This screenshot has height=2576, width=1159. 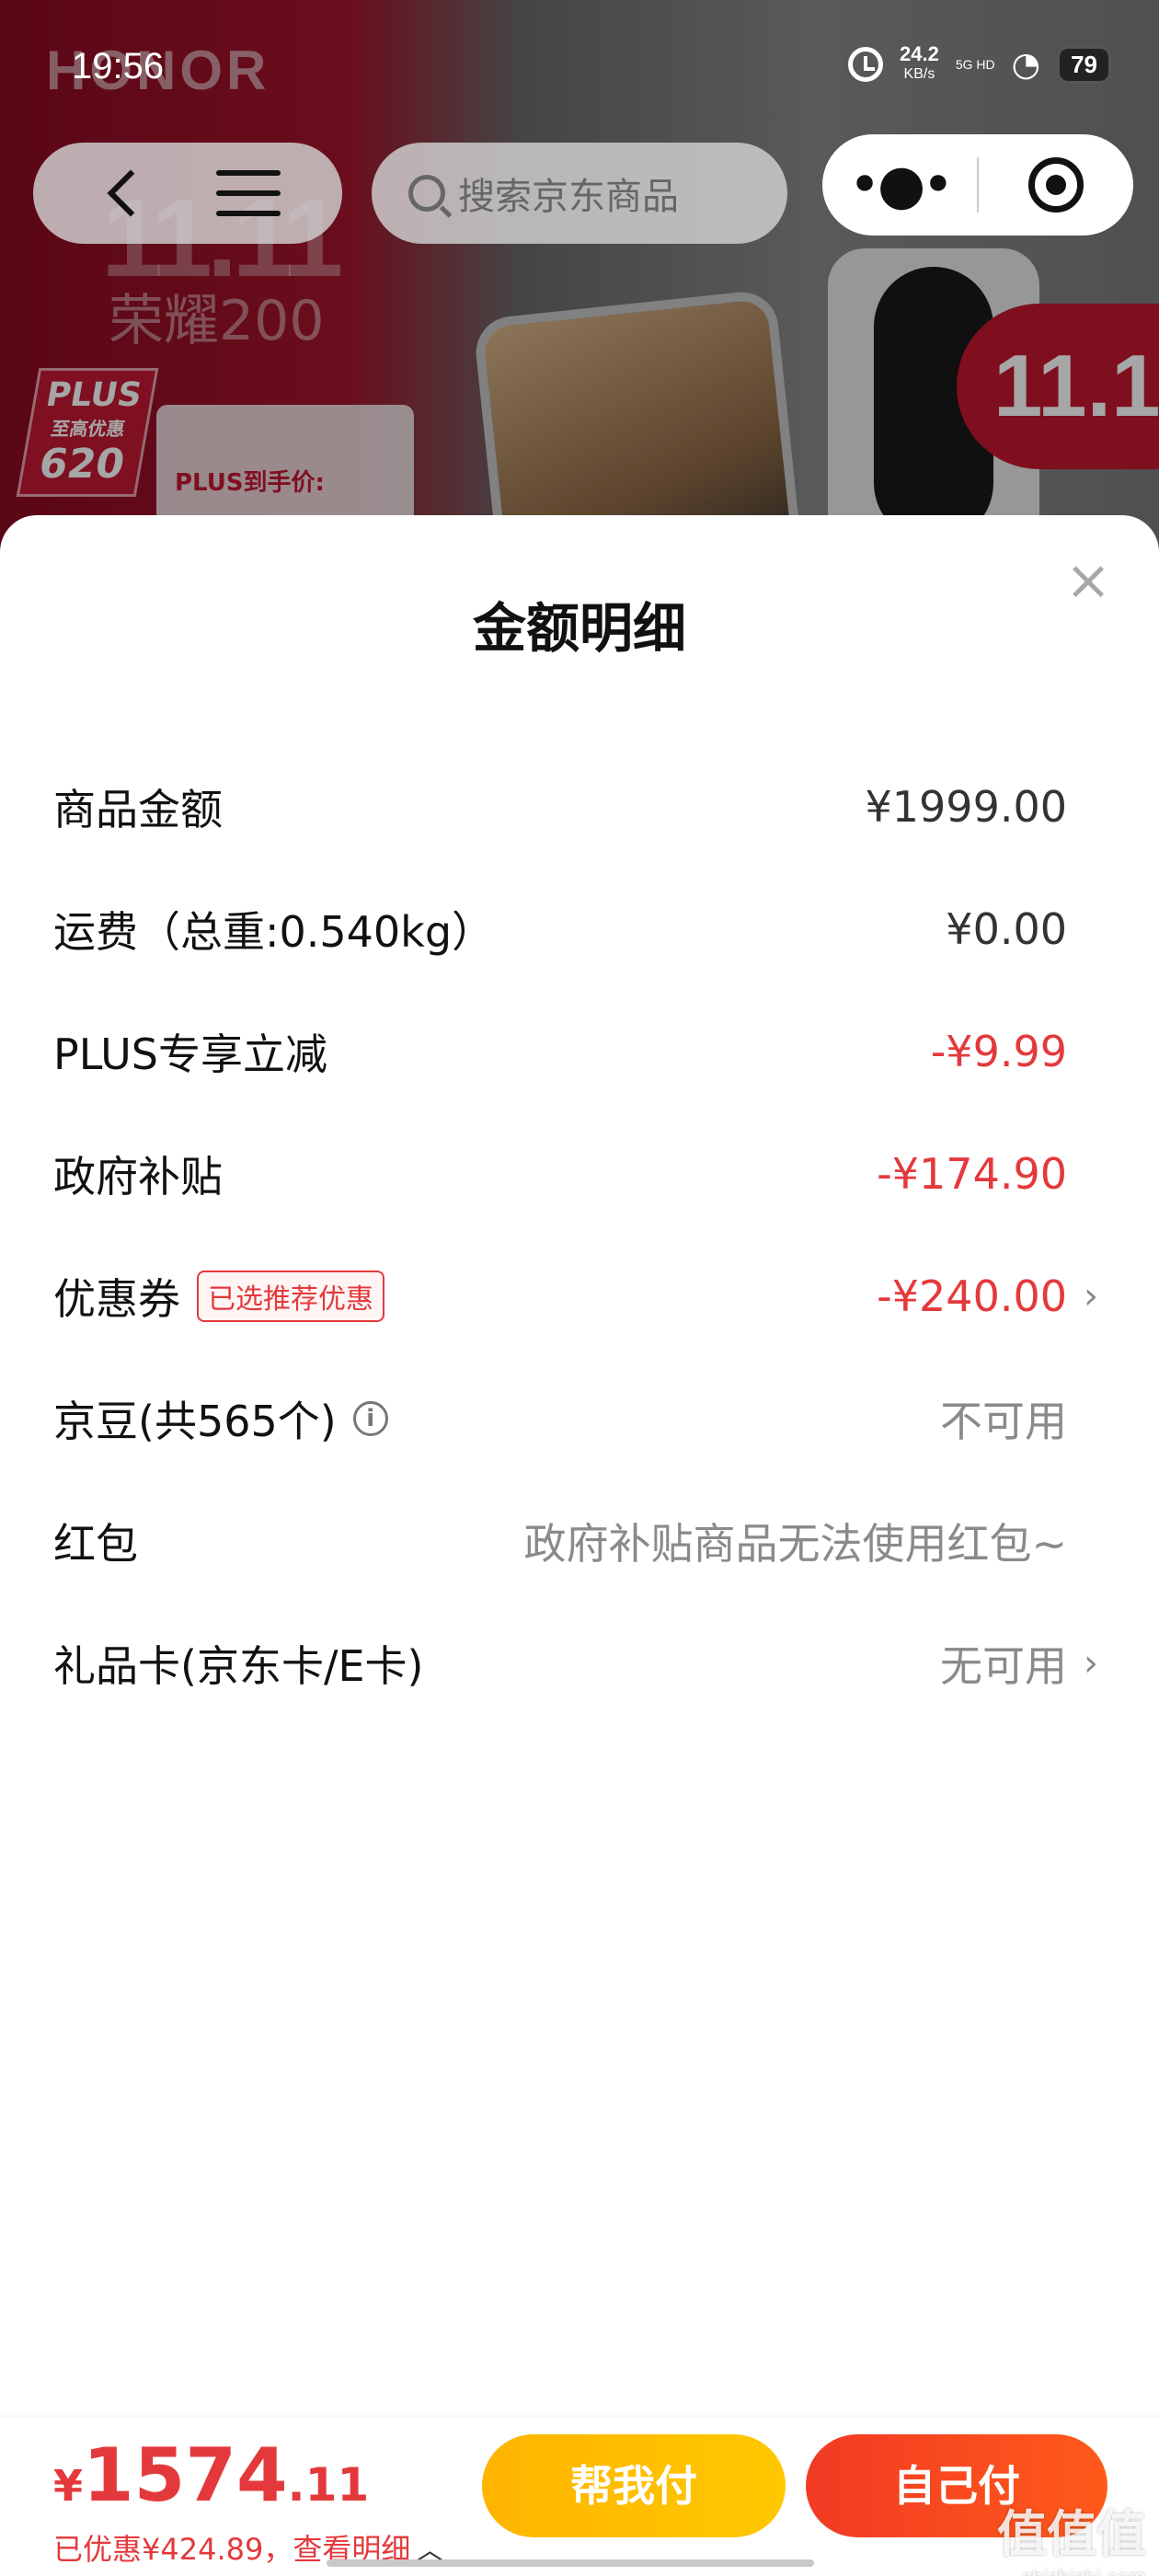 I want to click on watermark-main: 值值值, so click(x=1071, y=2534).